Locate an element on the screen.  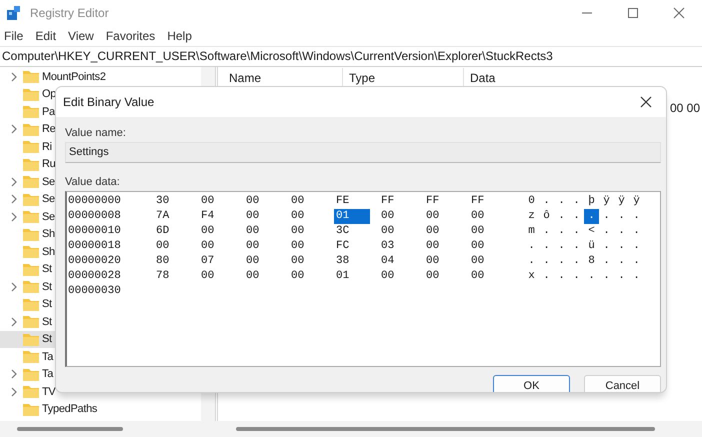
hex-address: 00000028 is located at coordinates (95, 276).